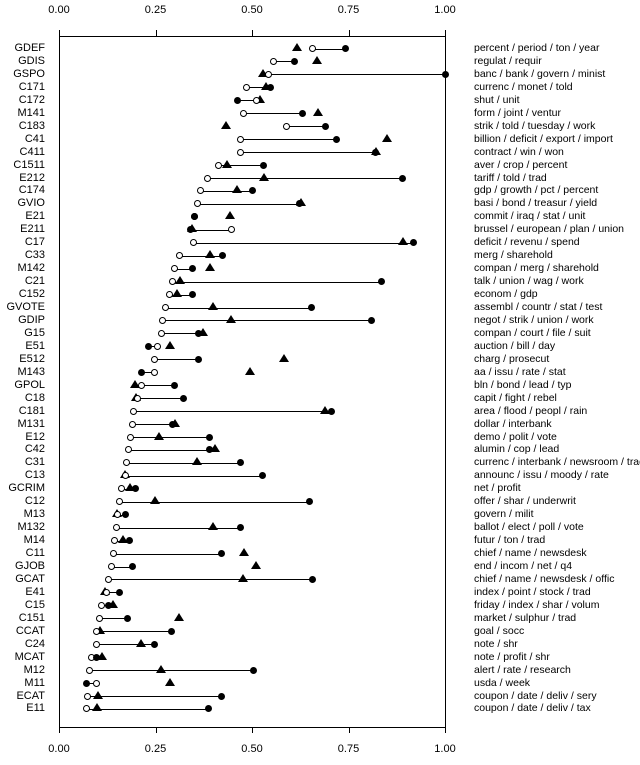  Describe the element at coordinates (520, 371) in the screenshot. I see `description-label: aa / issu / rate / stat` at that location.